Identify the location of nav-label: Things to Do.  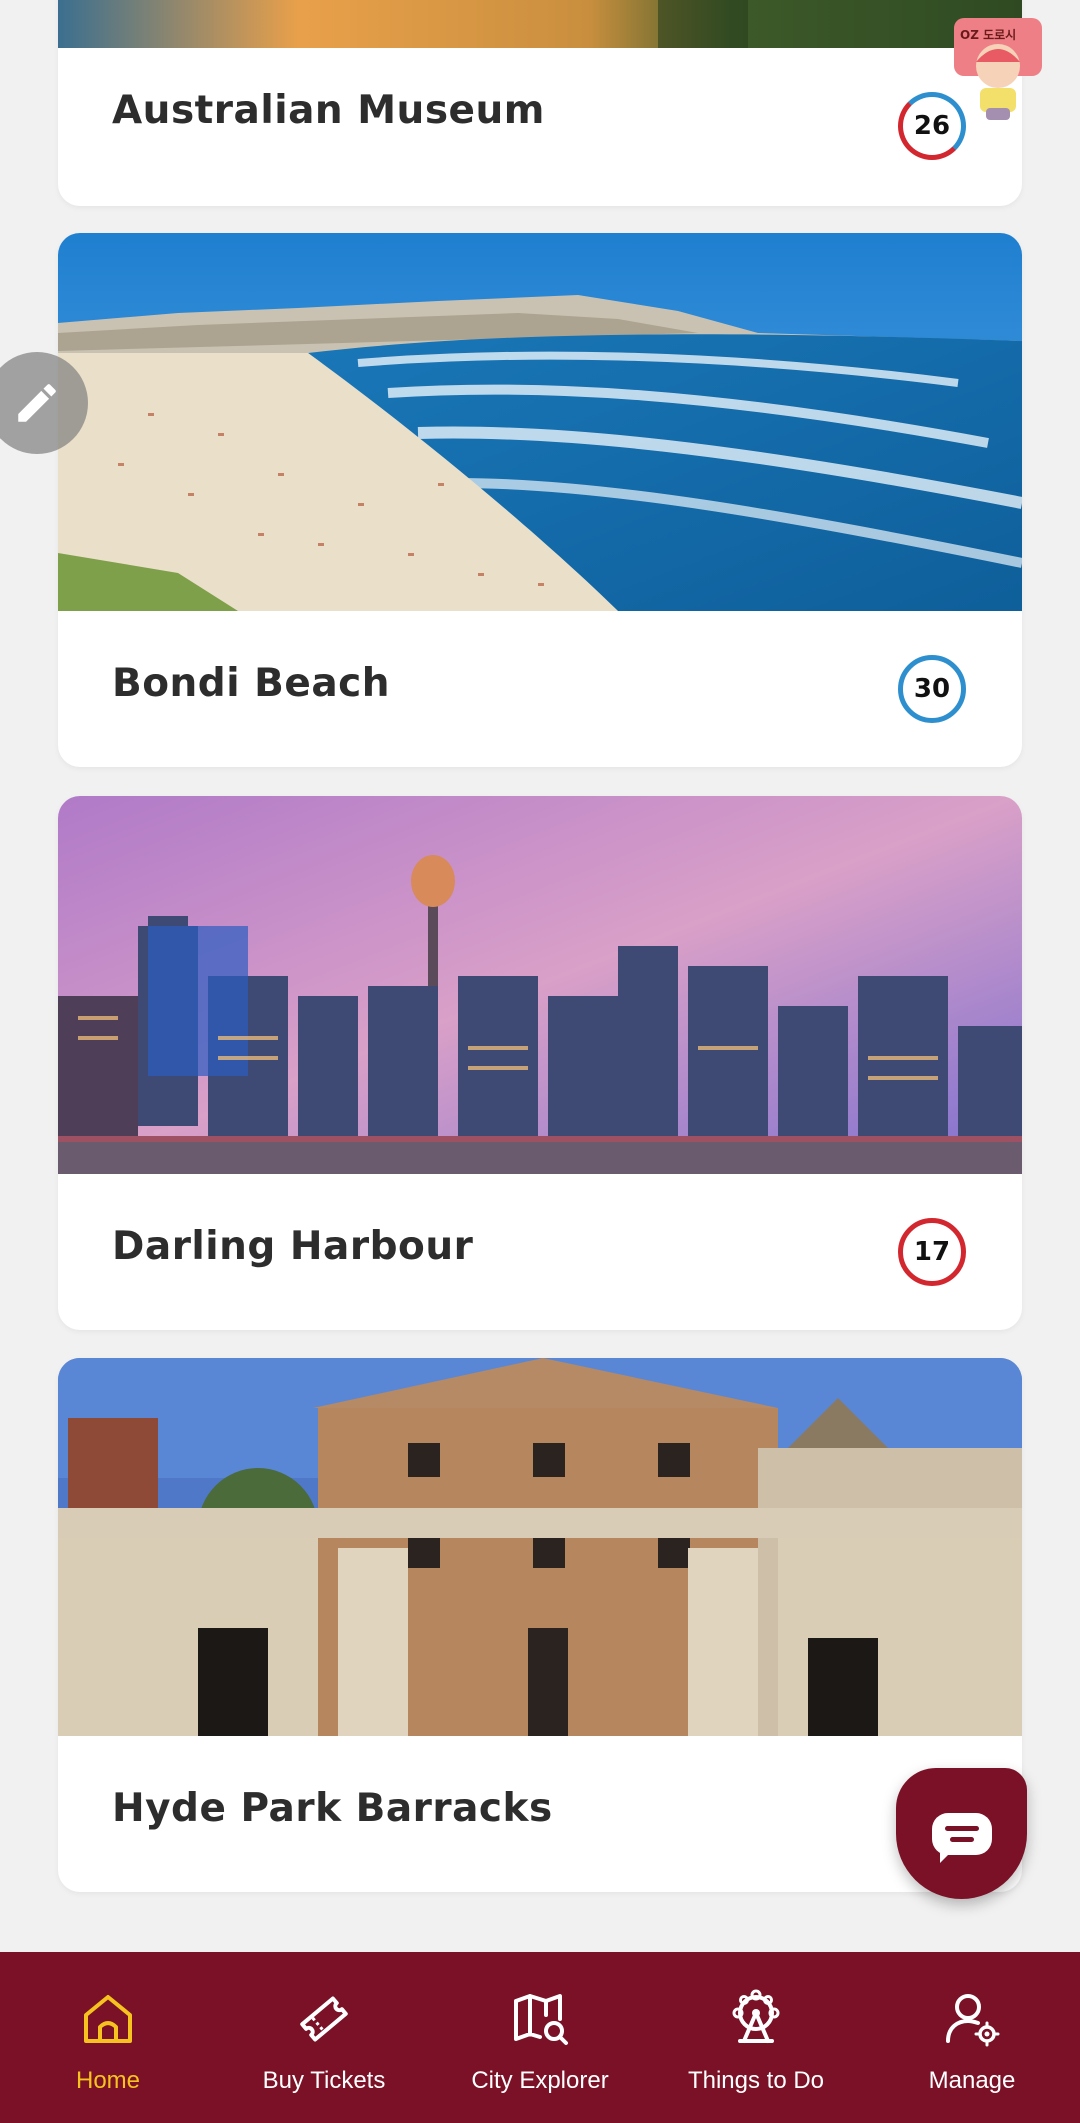
(756, 2080).